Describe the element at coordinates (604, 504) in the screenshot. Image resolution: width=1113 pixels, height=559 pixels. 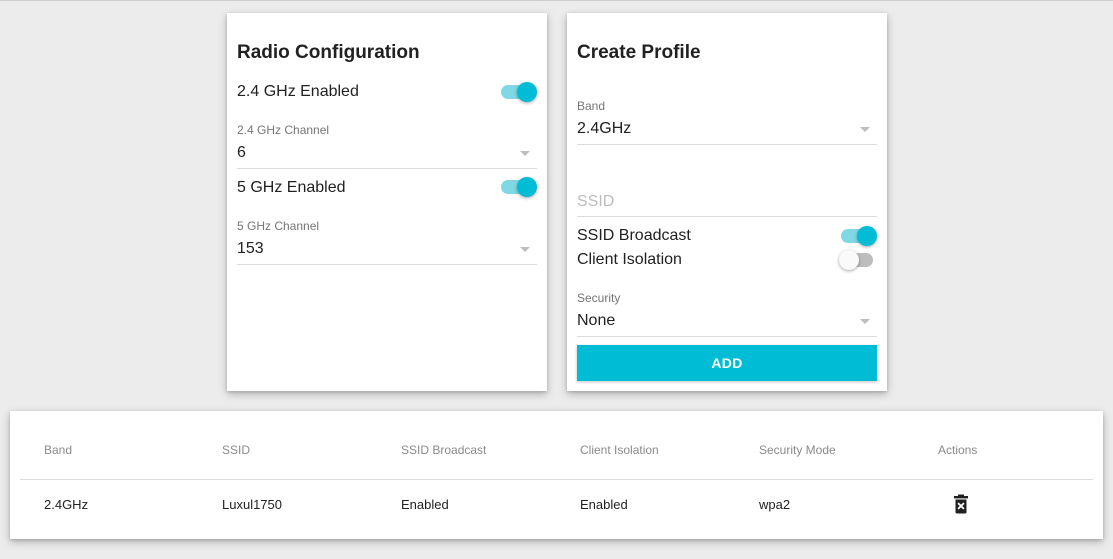
I see `cell-client-isolation: Enabled` at that location.